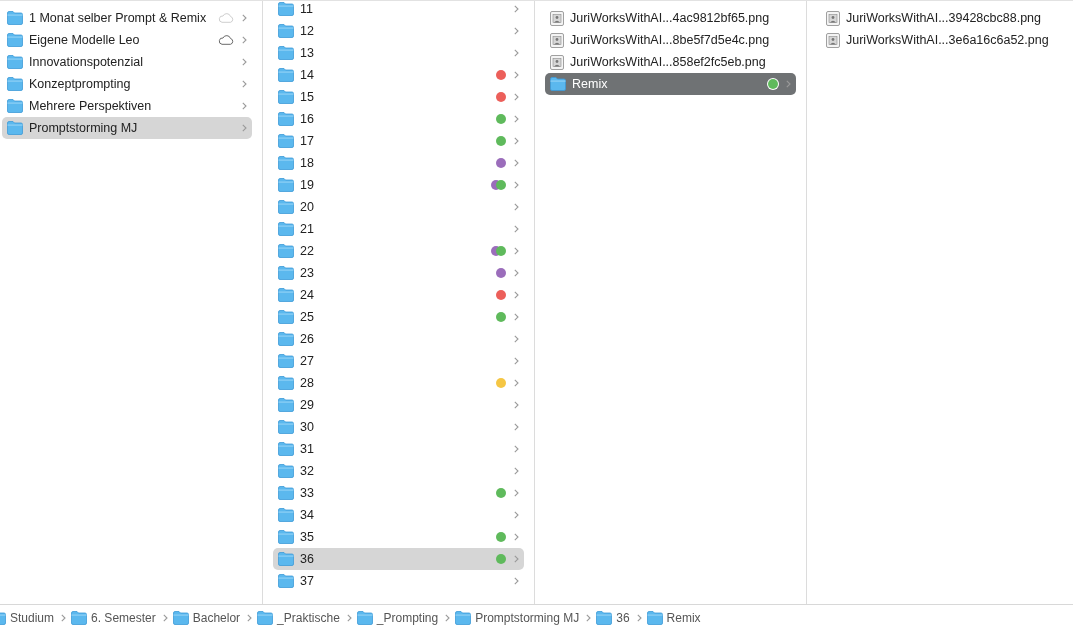 This screenshot has height=631, width=1073. I want to click on folder-item: 25, so click(398, 317).